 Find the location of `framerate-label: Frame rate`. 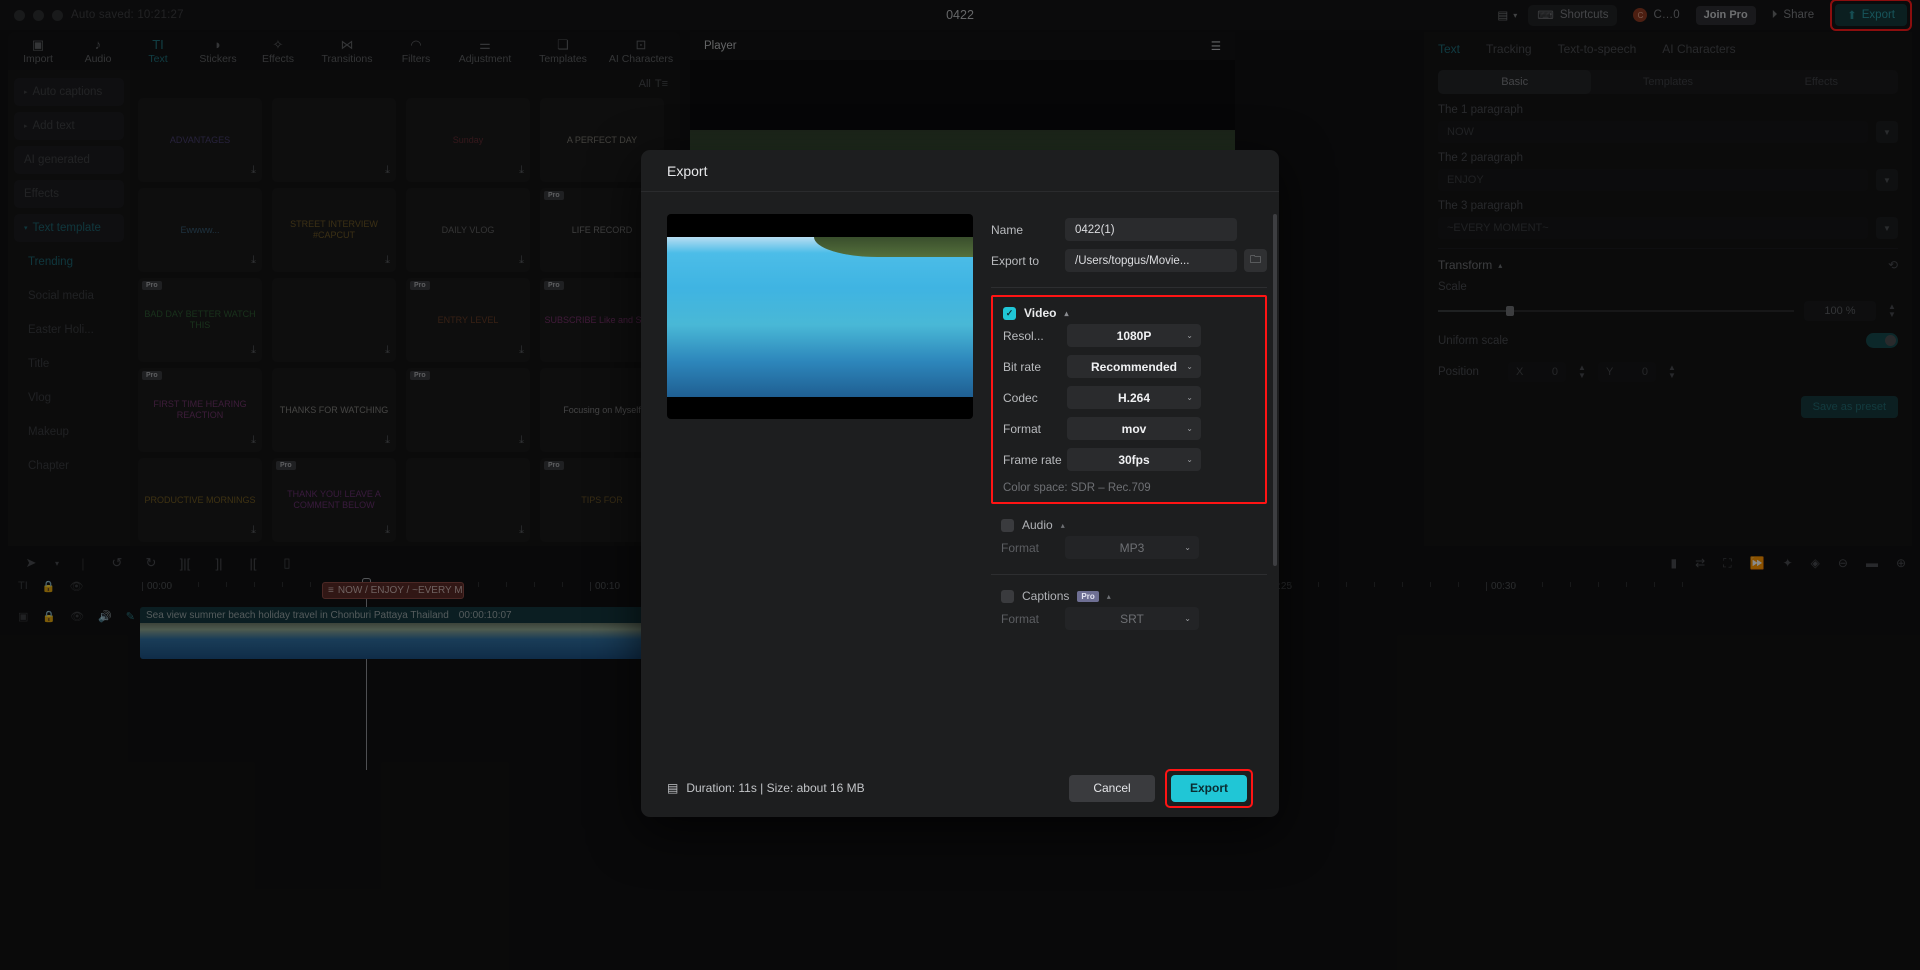

framerate-label: Frame rate is located at coordinates (1032, 459).